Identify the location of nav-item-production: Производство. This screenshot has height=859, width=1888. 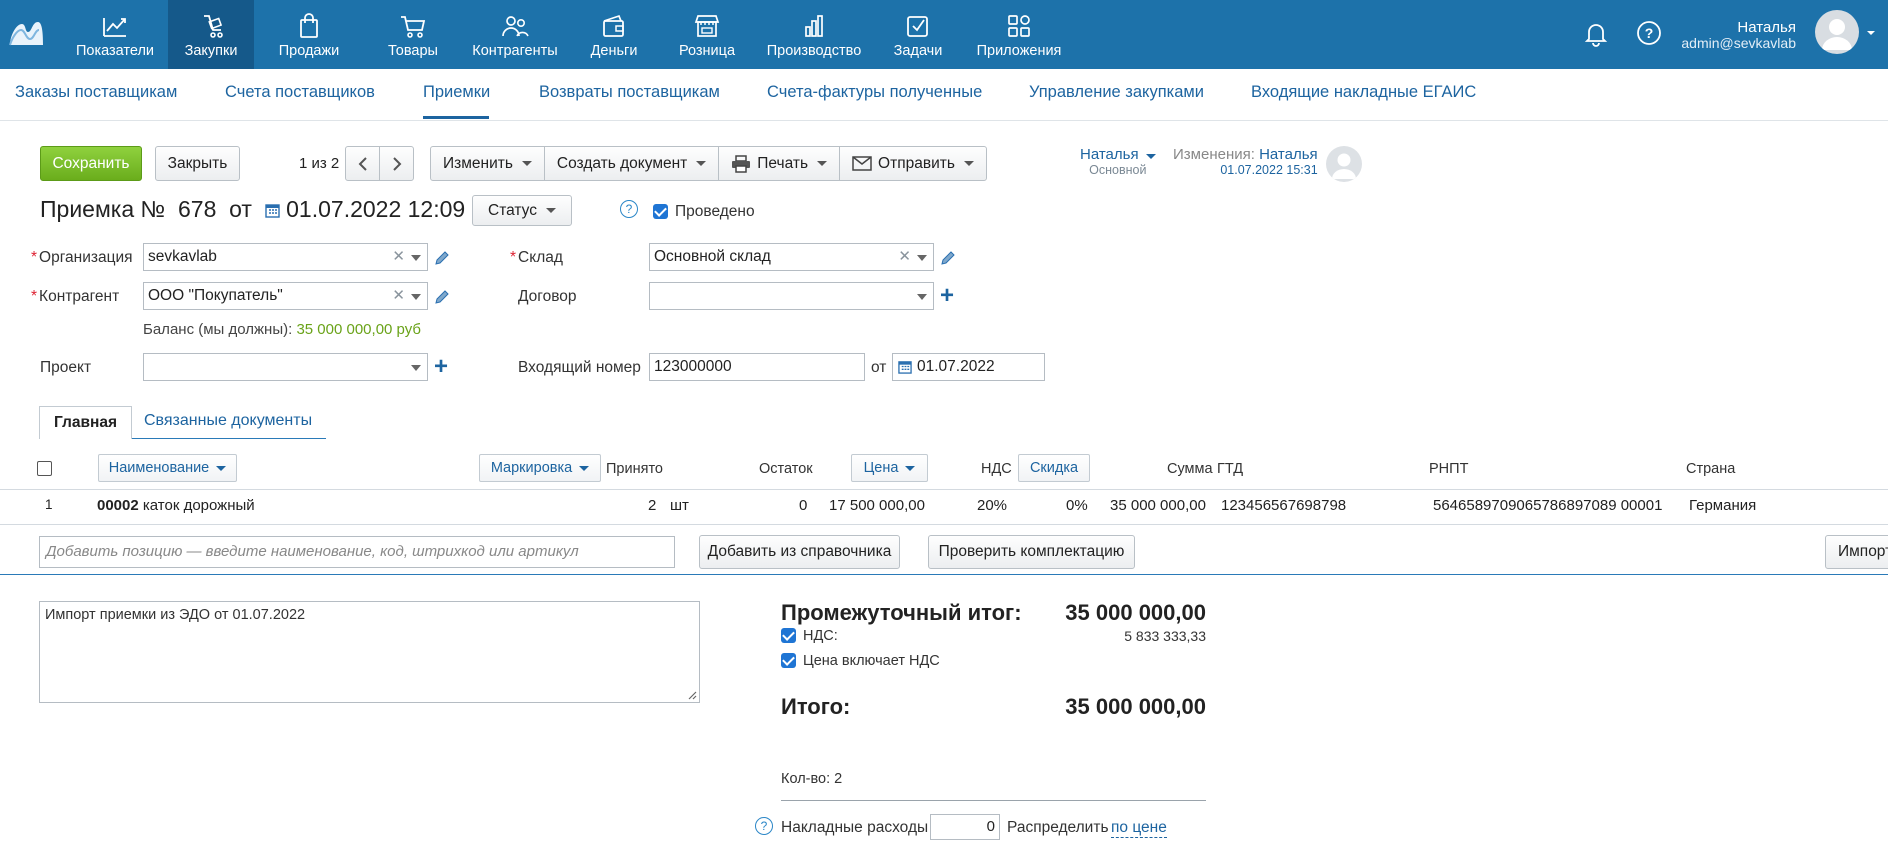
(814, 34).